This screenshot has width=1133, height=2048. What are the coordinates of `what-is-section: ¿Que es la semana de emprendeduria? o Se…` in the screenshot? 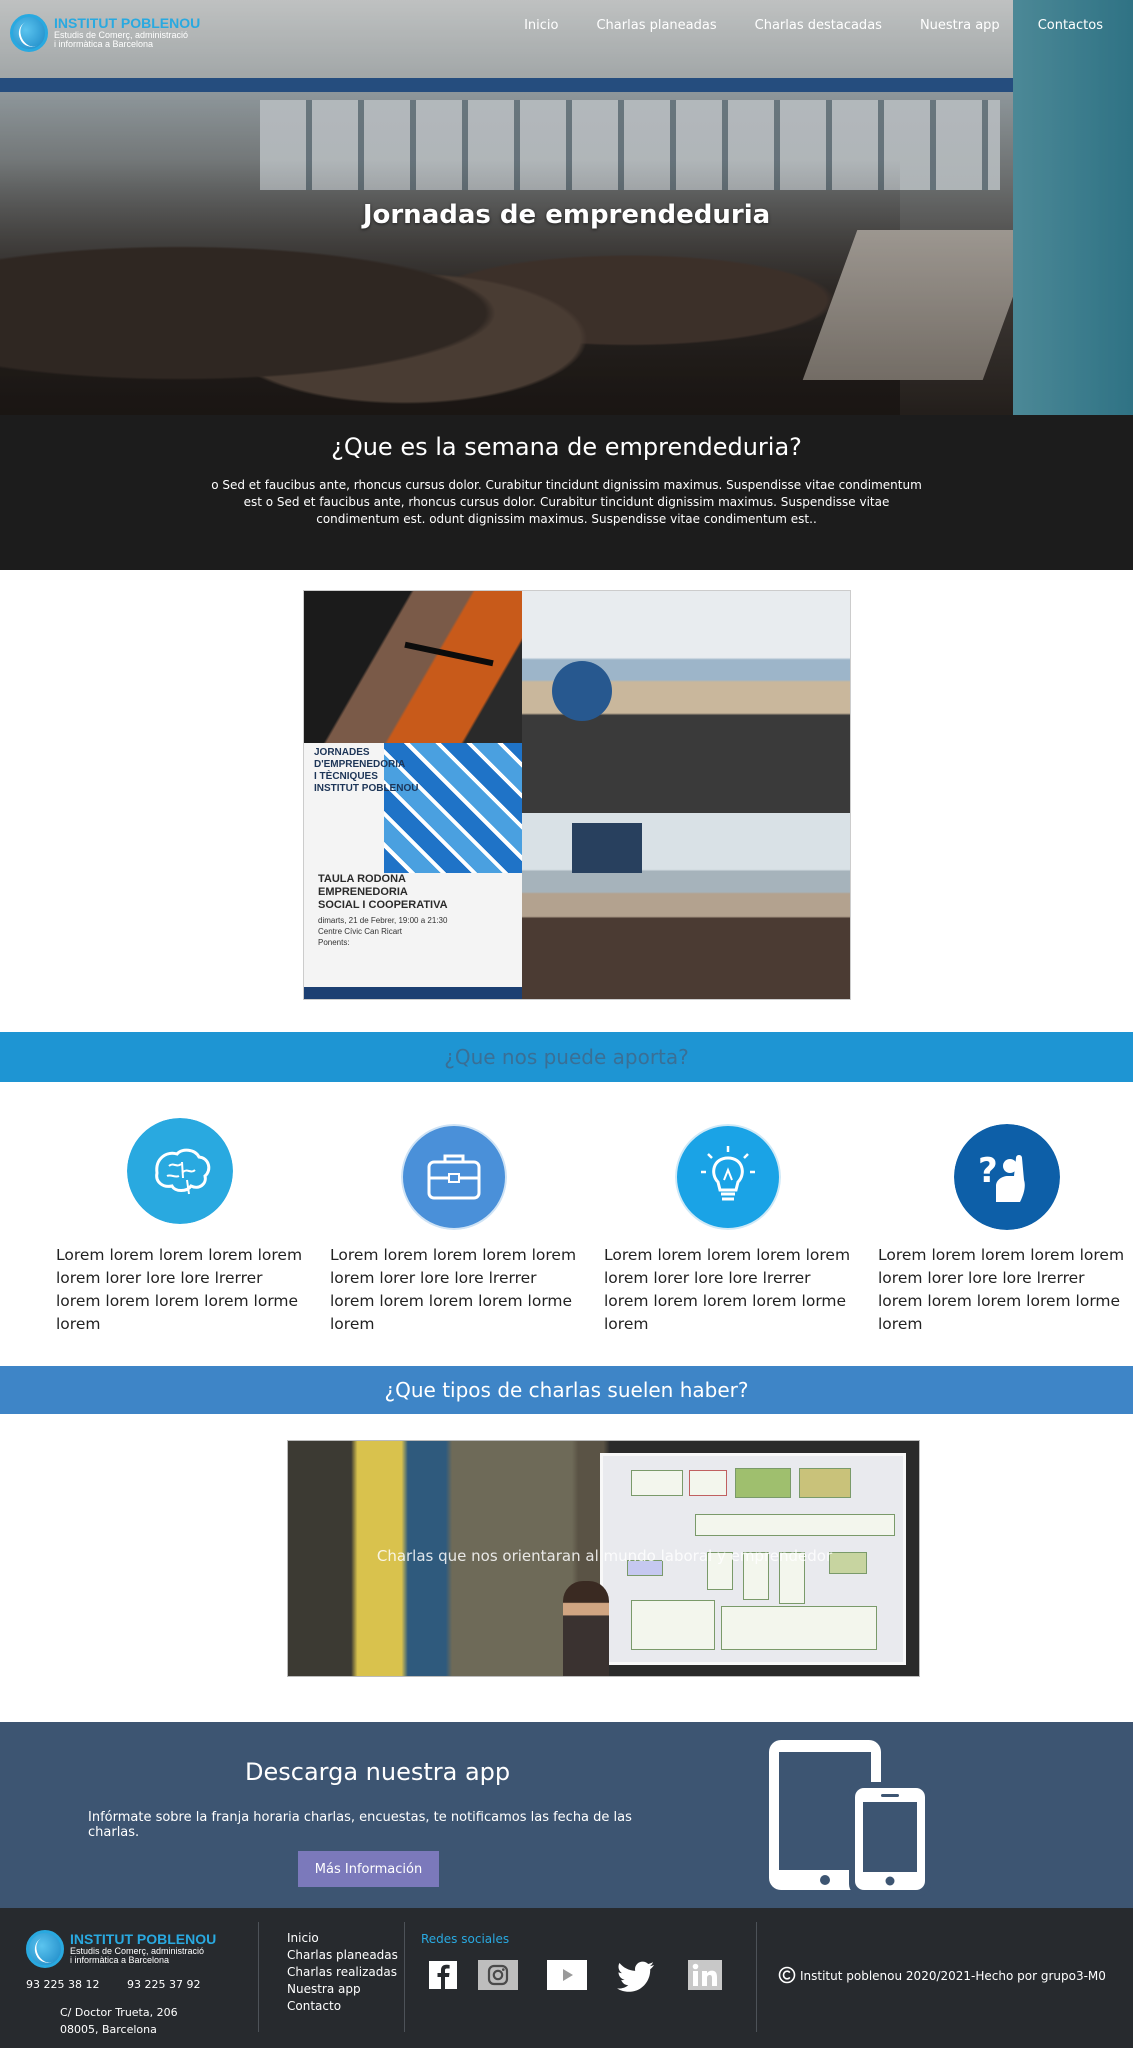 It's located at (566, 492).